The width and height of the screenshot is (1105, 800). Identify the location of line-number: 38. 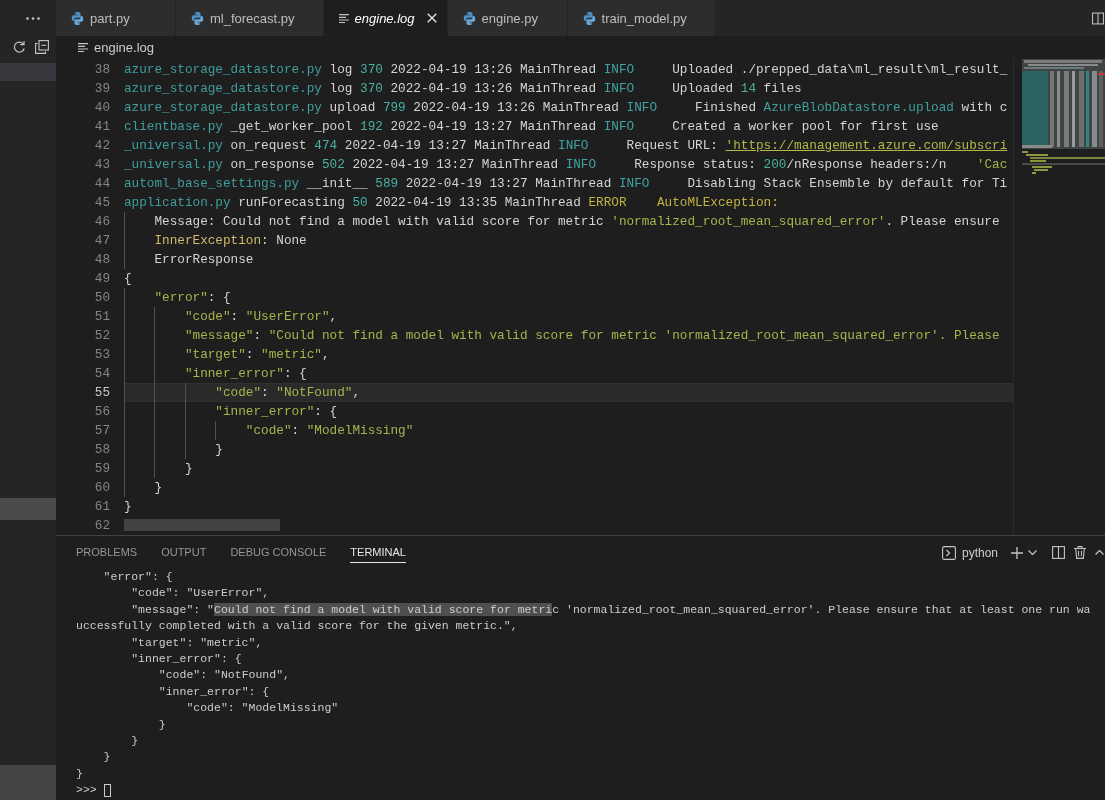
(102, 70).